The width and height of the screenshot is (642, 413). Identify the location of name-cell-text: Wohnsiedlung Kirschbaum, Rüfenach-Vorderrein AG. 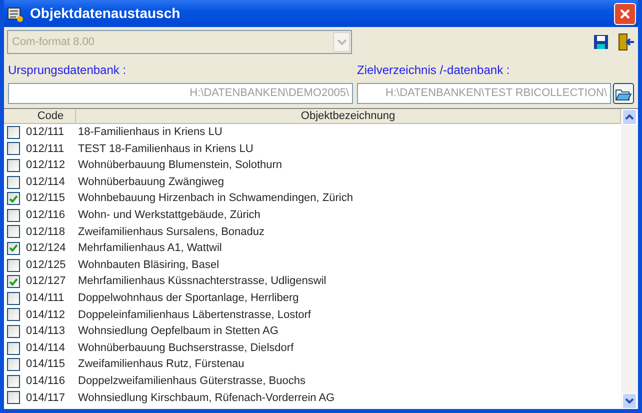
(206, 398).